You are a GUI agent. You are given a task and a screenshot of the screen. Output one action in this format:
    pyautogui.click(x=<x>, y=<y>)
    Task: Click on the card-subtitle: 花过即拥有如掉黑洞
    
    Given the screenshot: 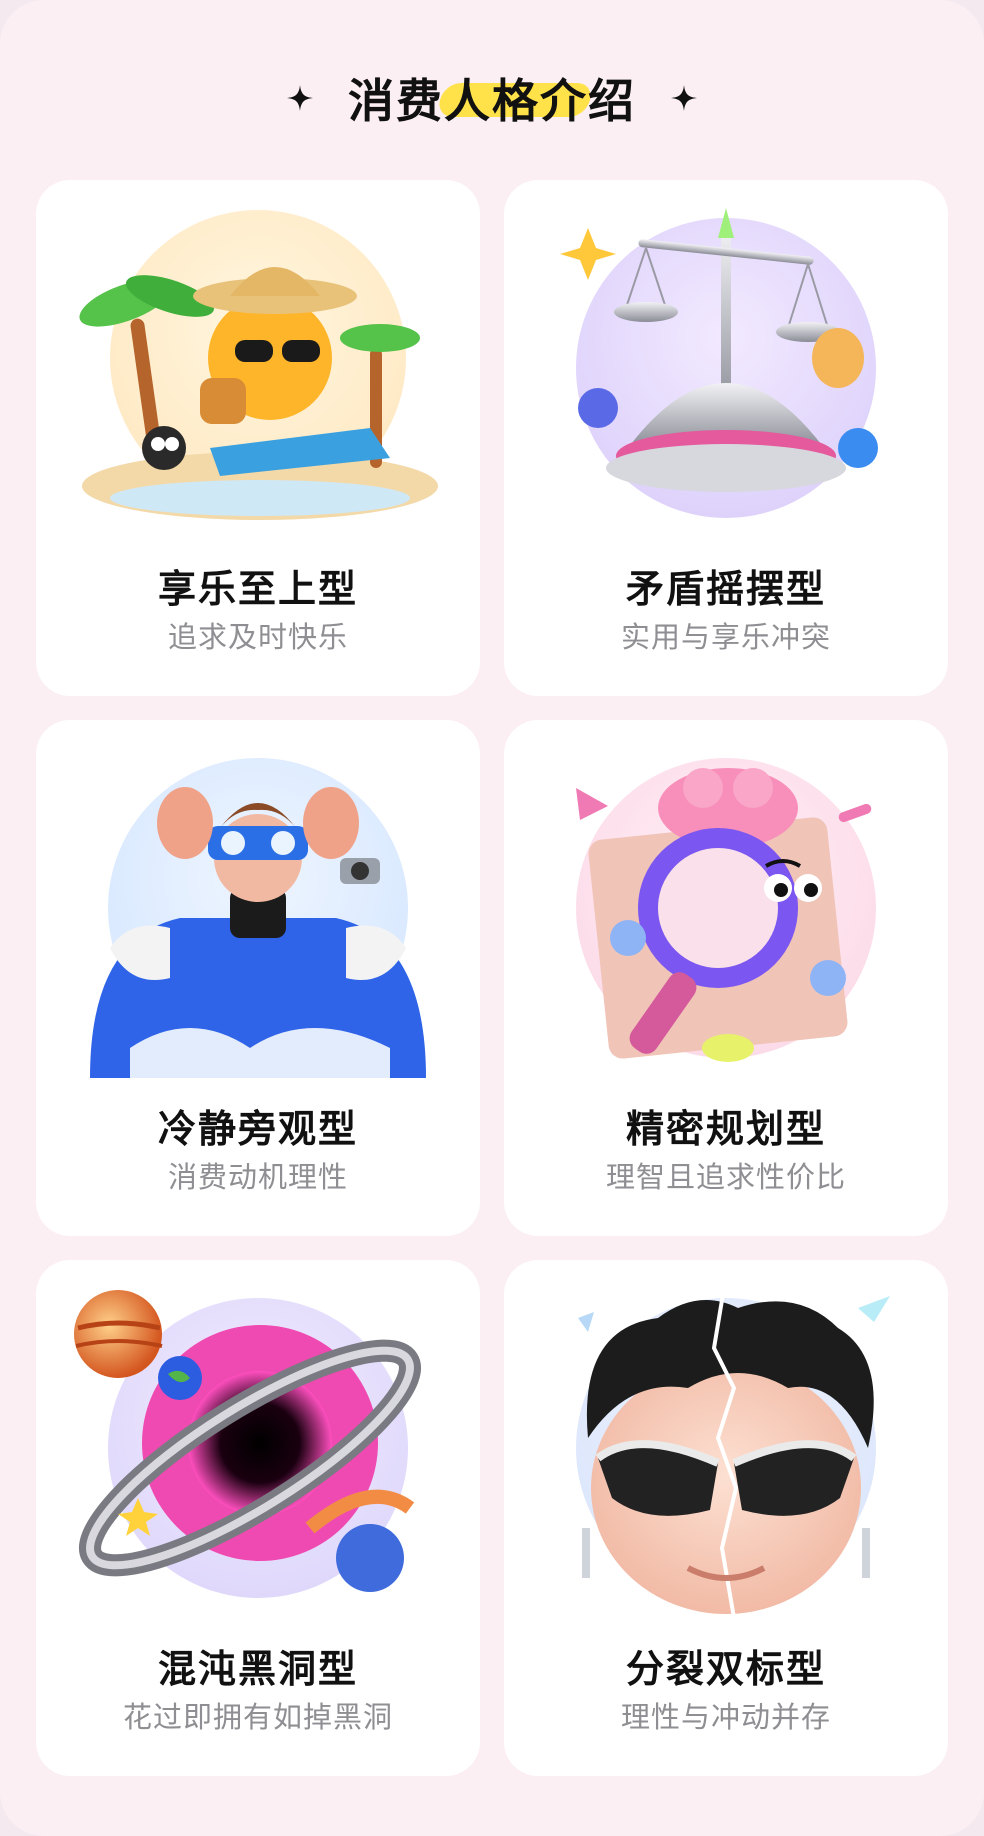 What is the action you would take?
    pyautogui.click(x=257, y=1717)
    